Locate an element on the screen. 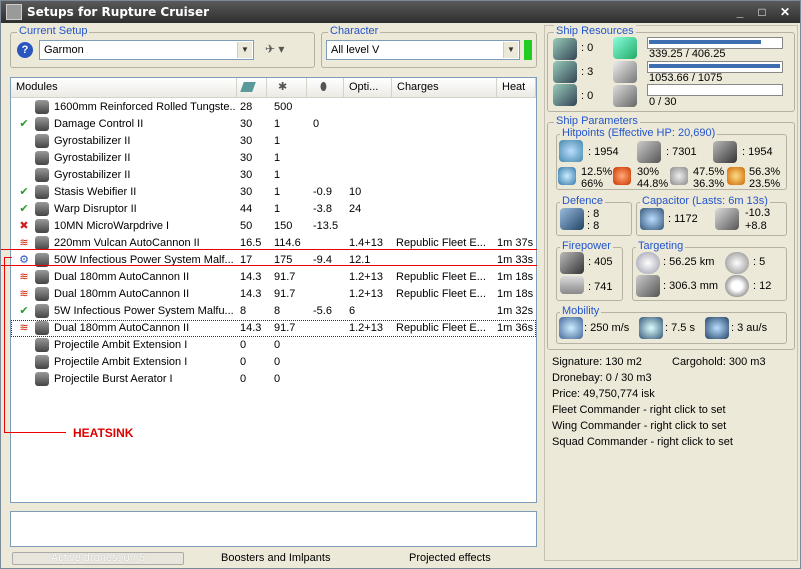 The height and width of the screenshot is (569, 801). structure-icon is located at coordinates (725, 152).